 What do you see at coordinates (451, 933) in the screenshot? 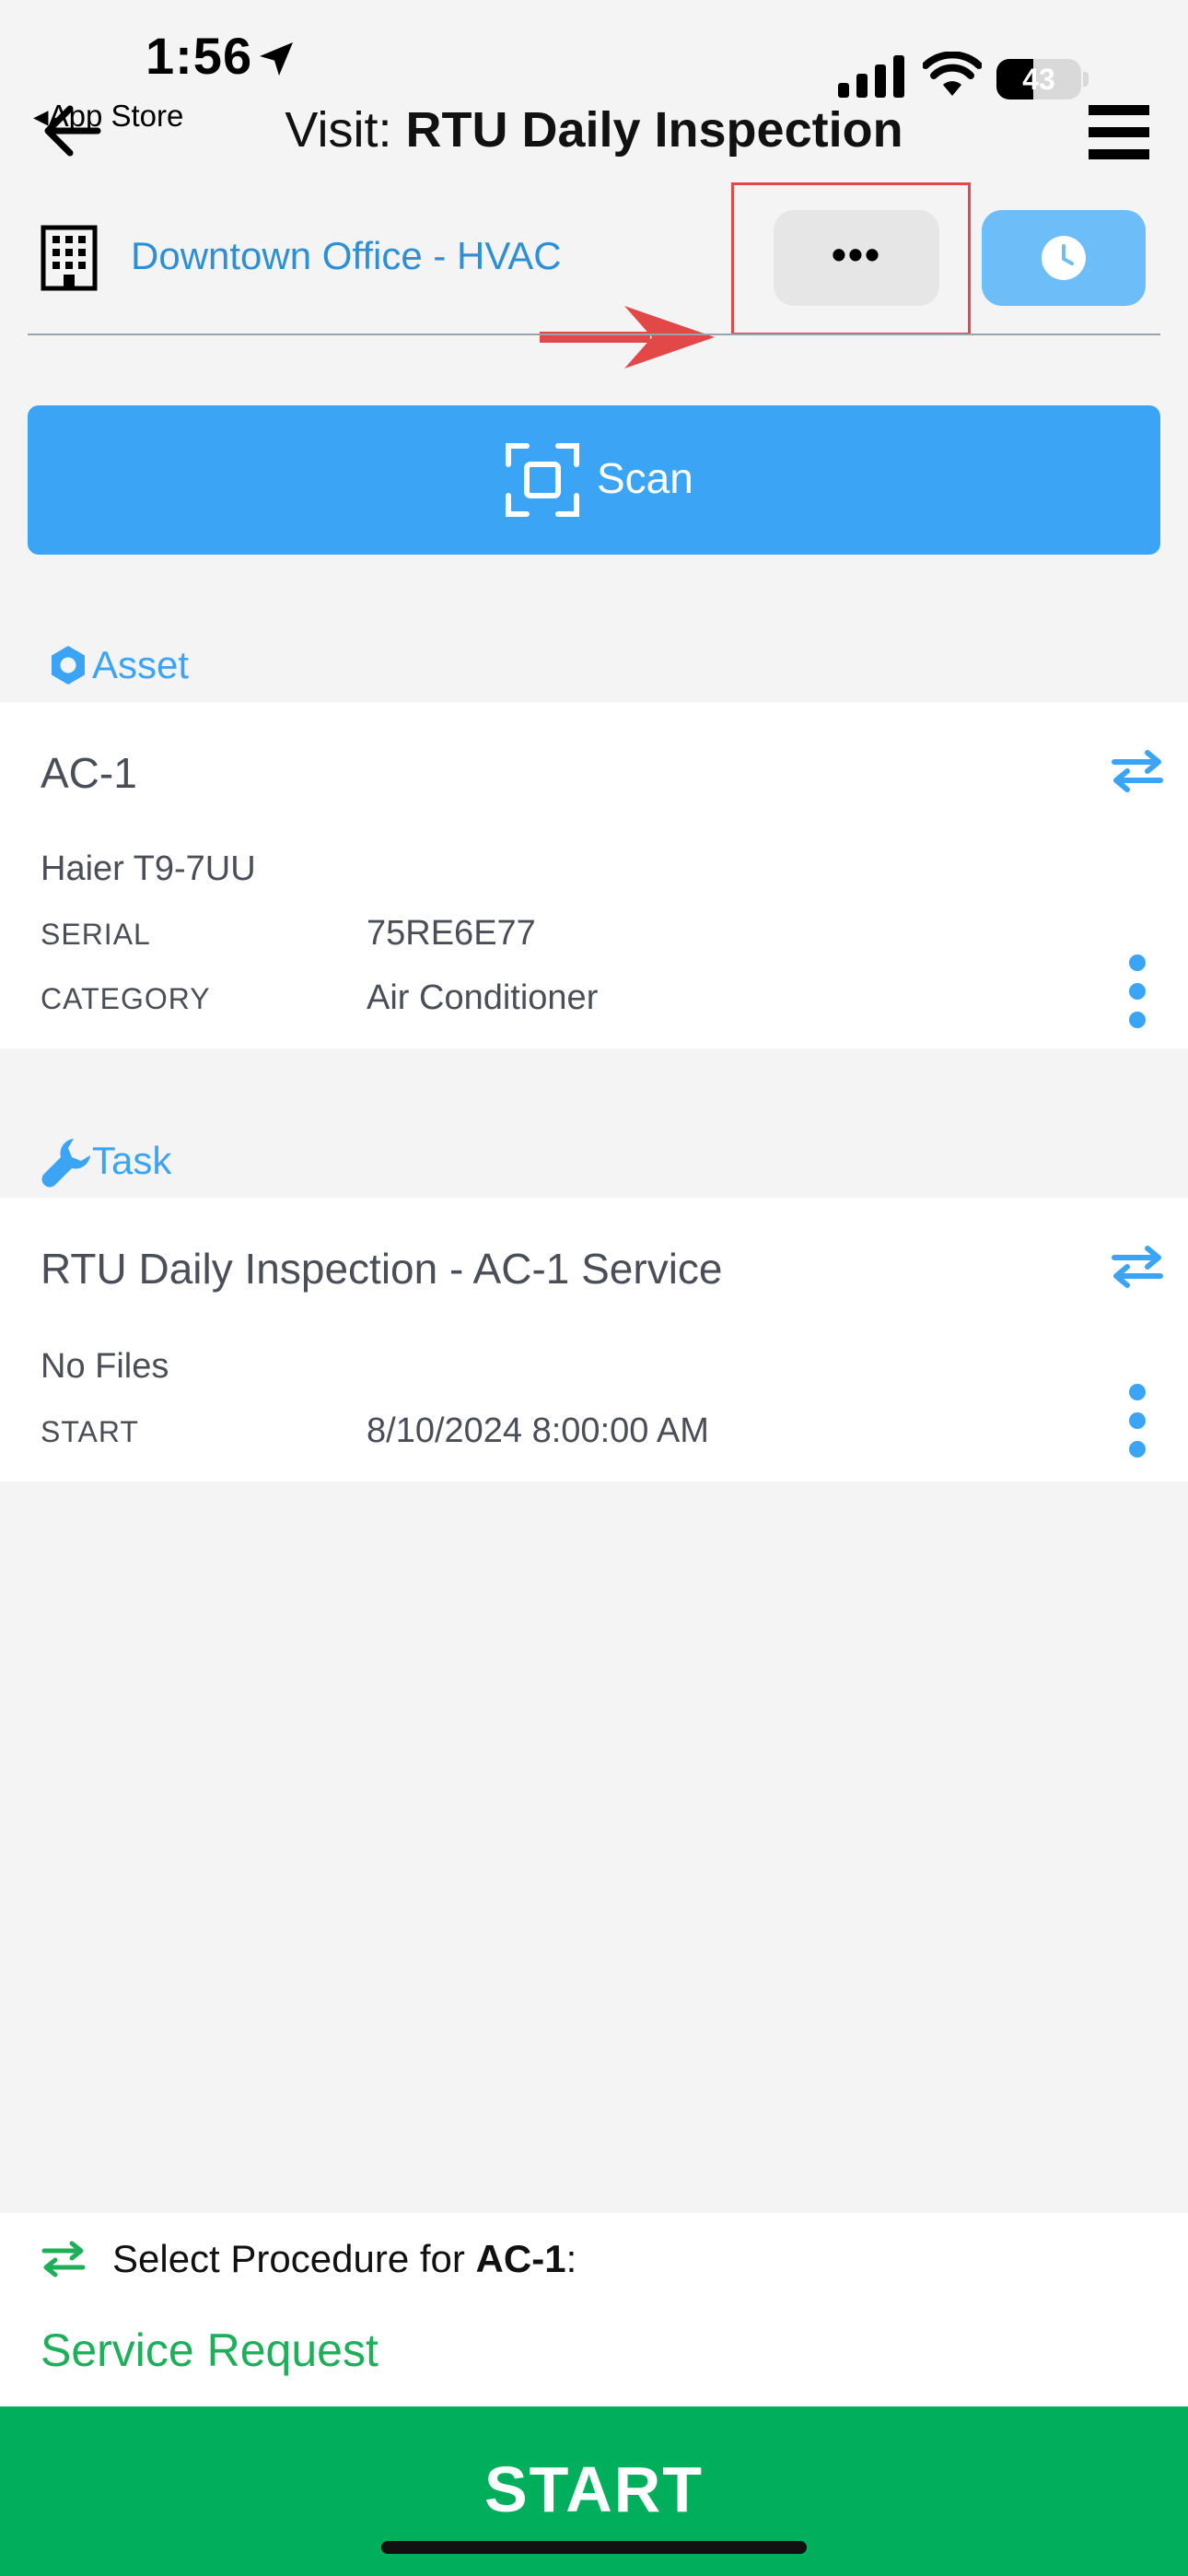
I see `serial-value: 75RE6E77` at bounding box center [451, 933].